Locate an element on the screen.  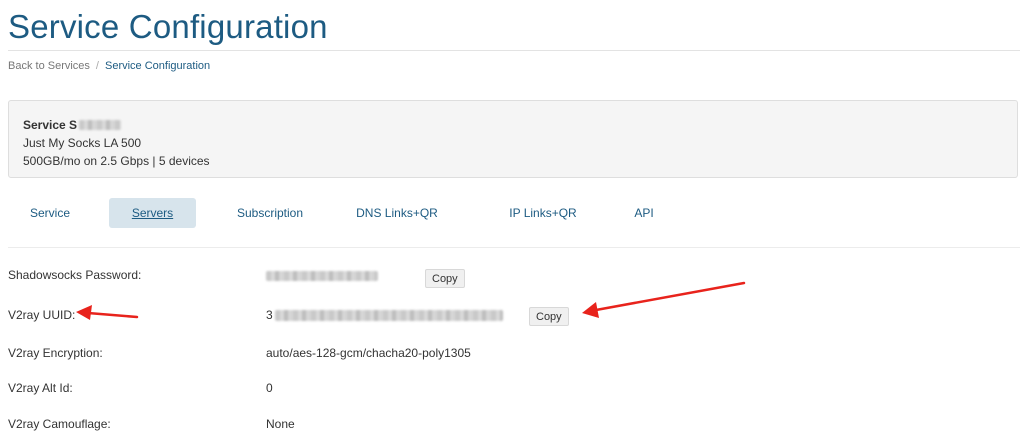
annotation-arrows is located at coordinates (411, 300).